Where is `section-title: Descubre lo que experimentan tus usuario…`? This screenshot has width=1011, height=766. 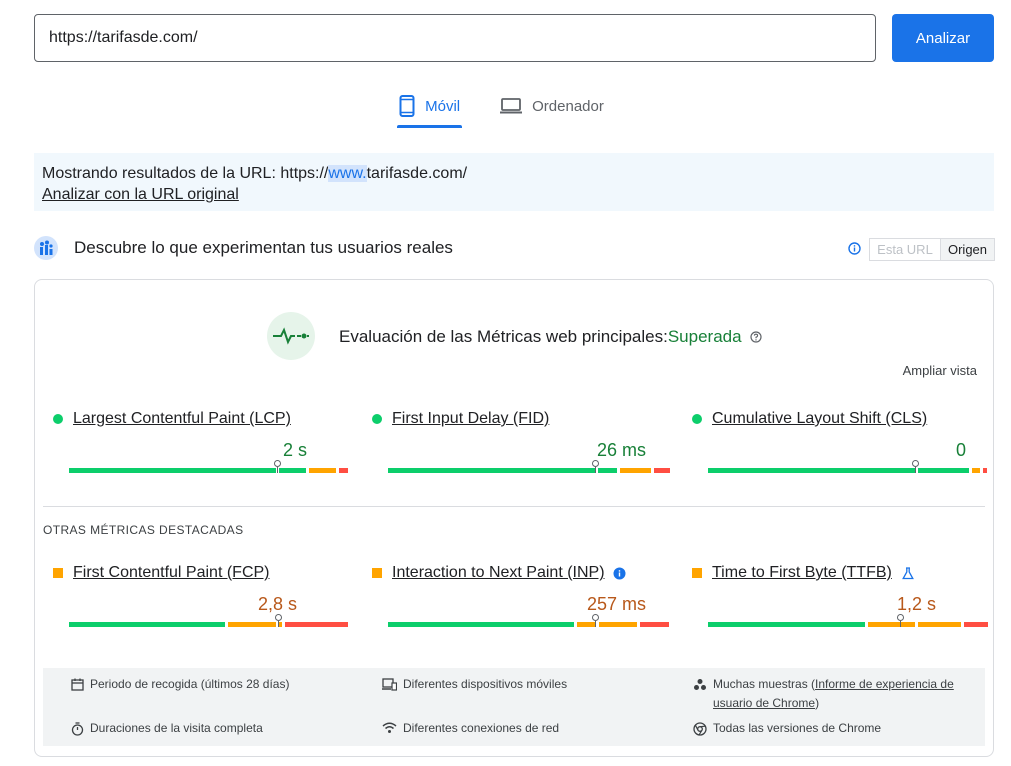 section-title: Descubre lo que experimentan tus usuario… is located at coordinates (263, 247).